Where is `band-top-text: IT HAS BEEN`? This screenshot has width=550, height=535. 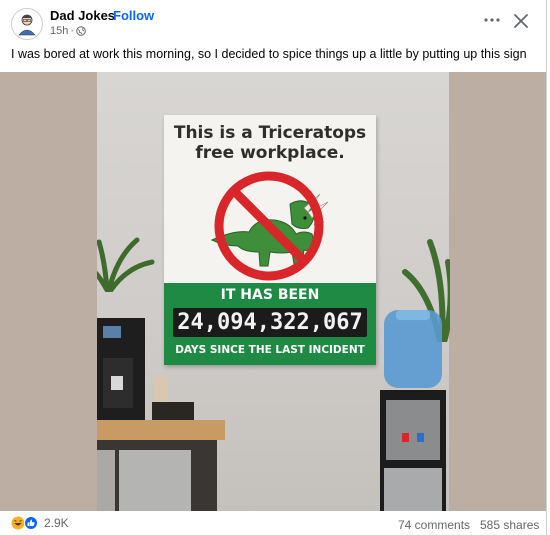
band-top-text: IT HAS BEEN is located at coordinates (270, 295).